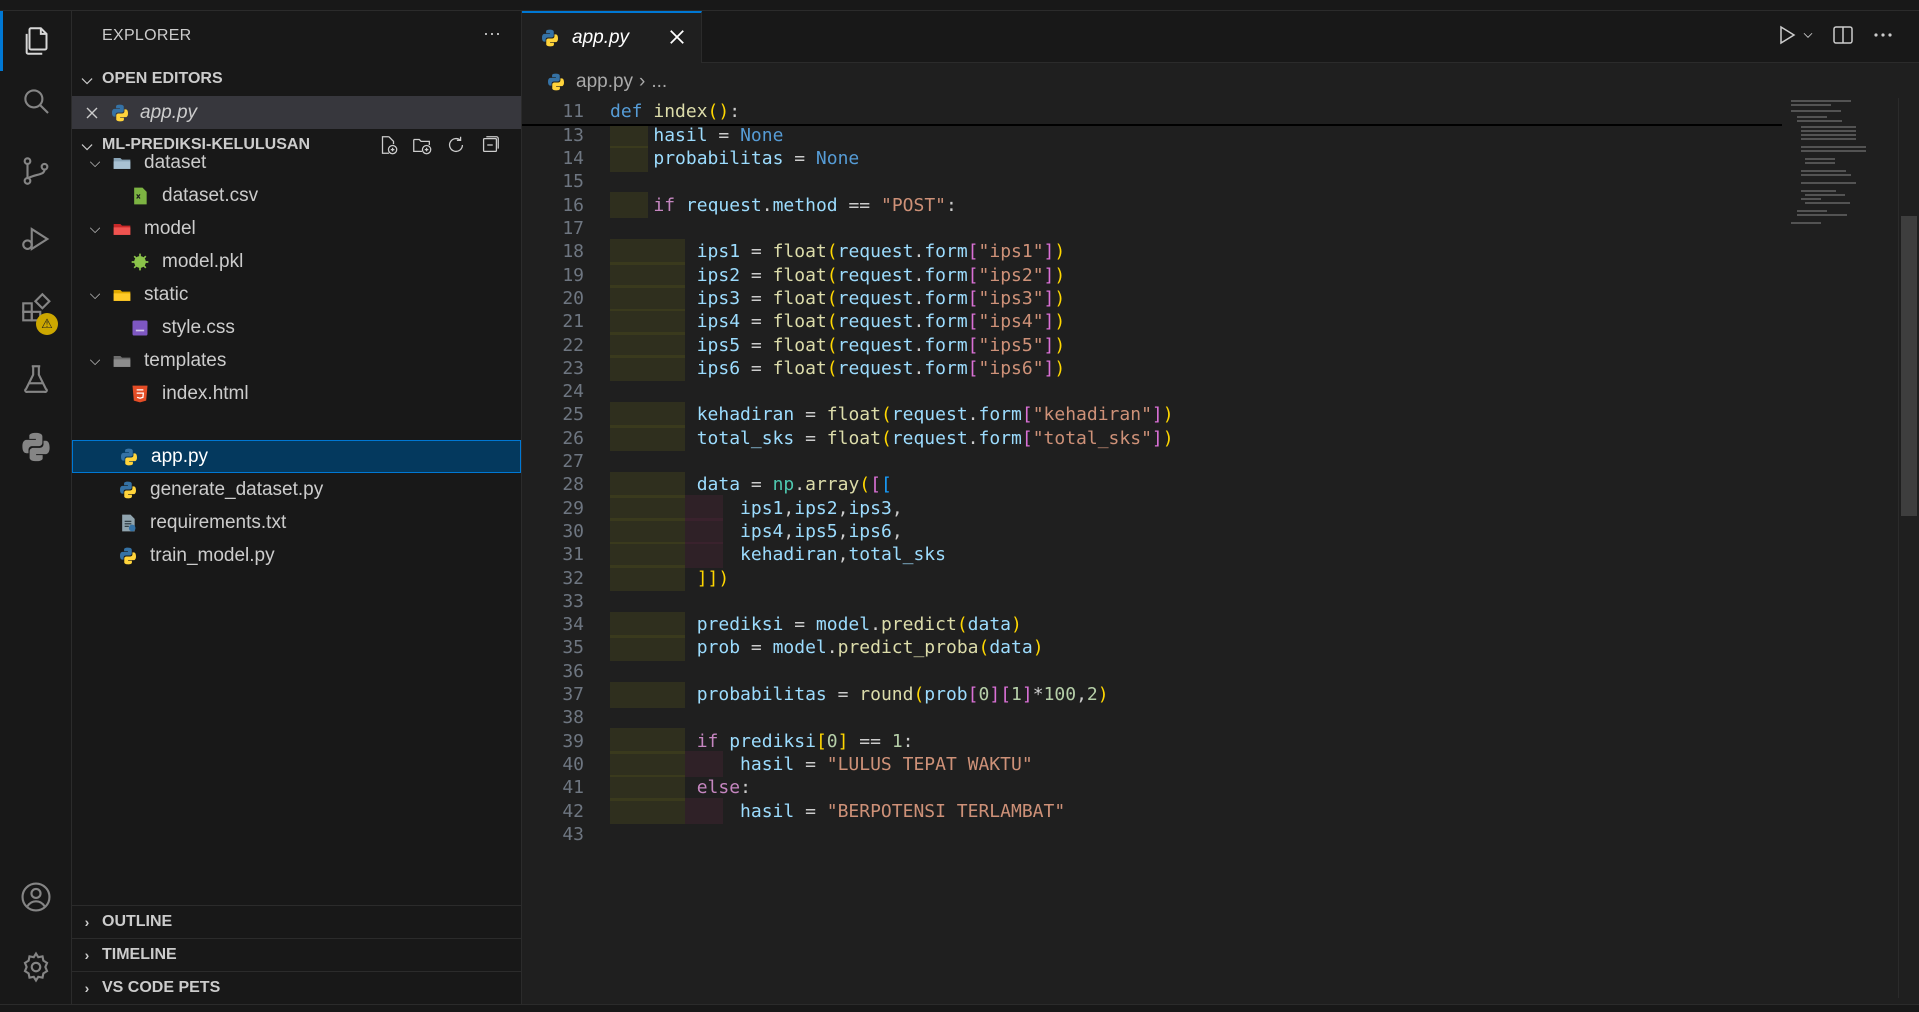 Image resolution: width=1919 pixels, height=1012 pixels. What do you see at coordinates (604, 82) in the screenshot?
I see `breadcrumb-file: app.py` at bounding box center [604, 82].